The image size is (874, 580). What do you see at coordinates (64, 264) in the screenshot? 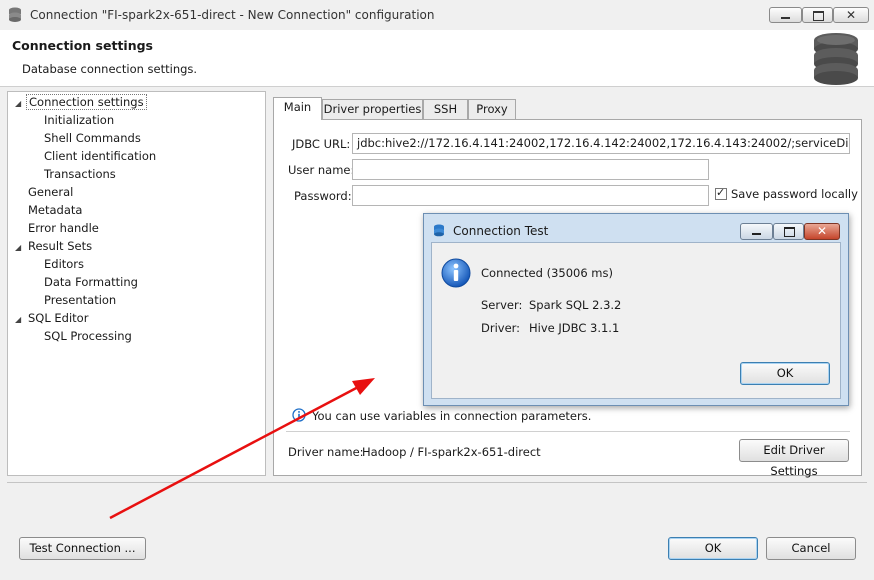
I see `tree-item-editors: Editors` at bounding box center [64, 264].